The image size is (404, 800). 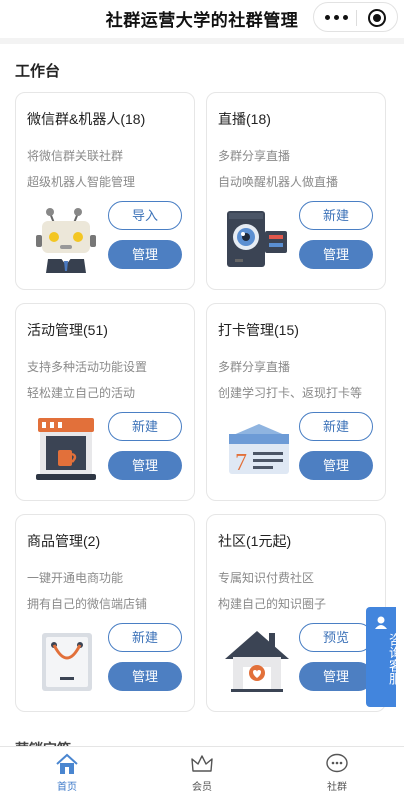 What do you see at coordinates (64, 541) in the screenshot?
I see `card-title: 商品管理(2)` at bounding box center [64, 541].